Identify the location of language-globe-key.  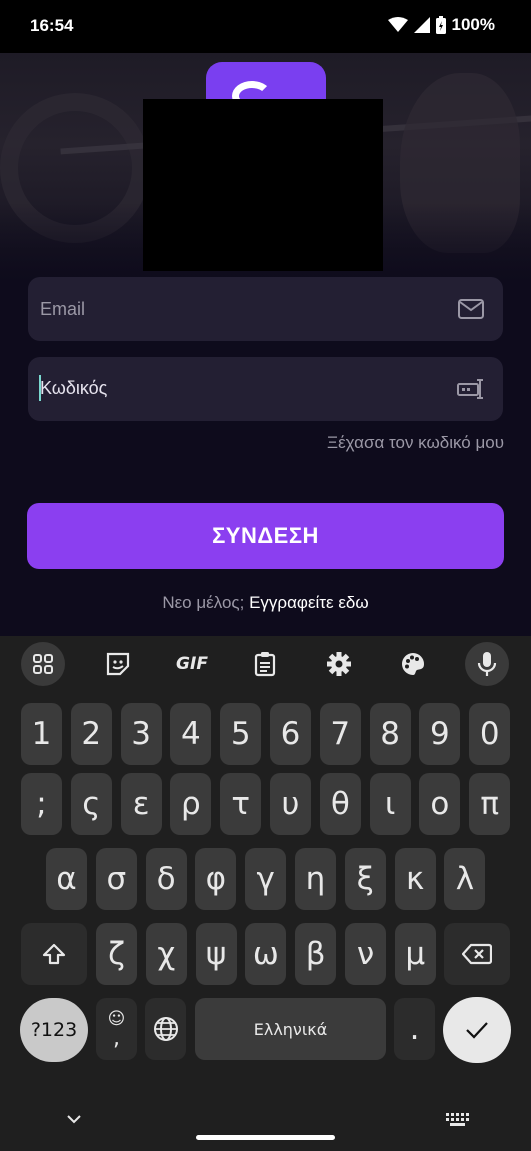
(165, 1029).